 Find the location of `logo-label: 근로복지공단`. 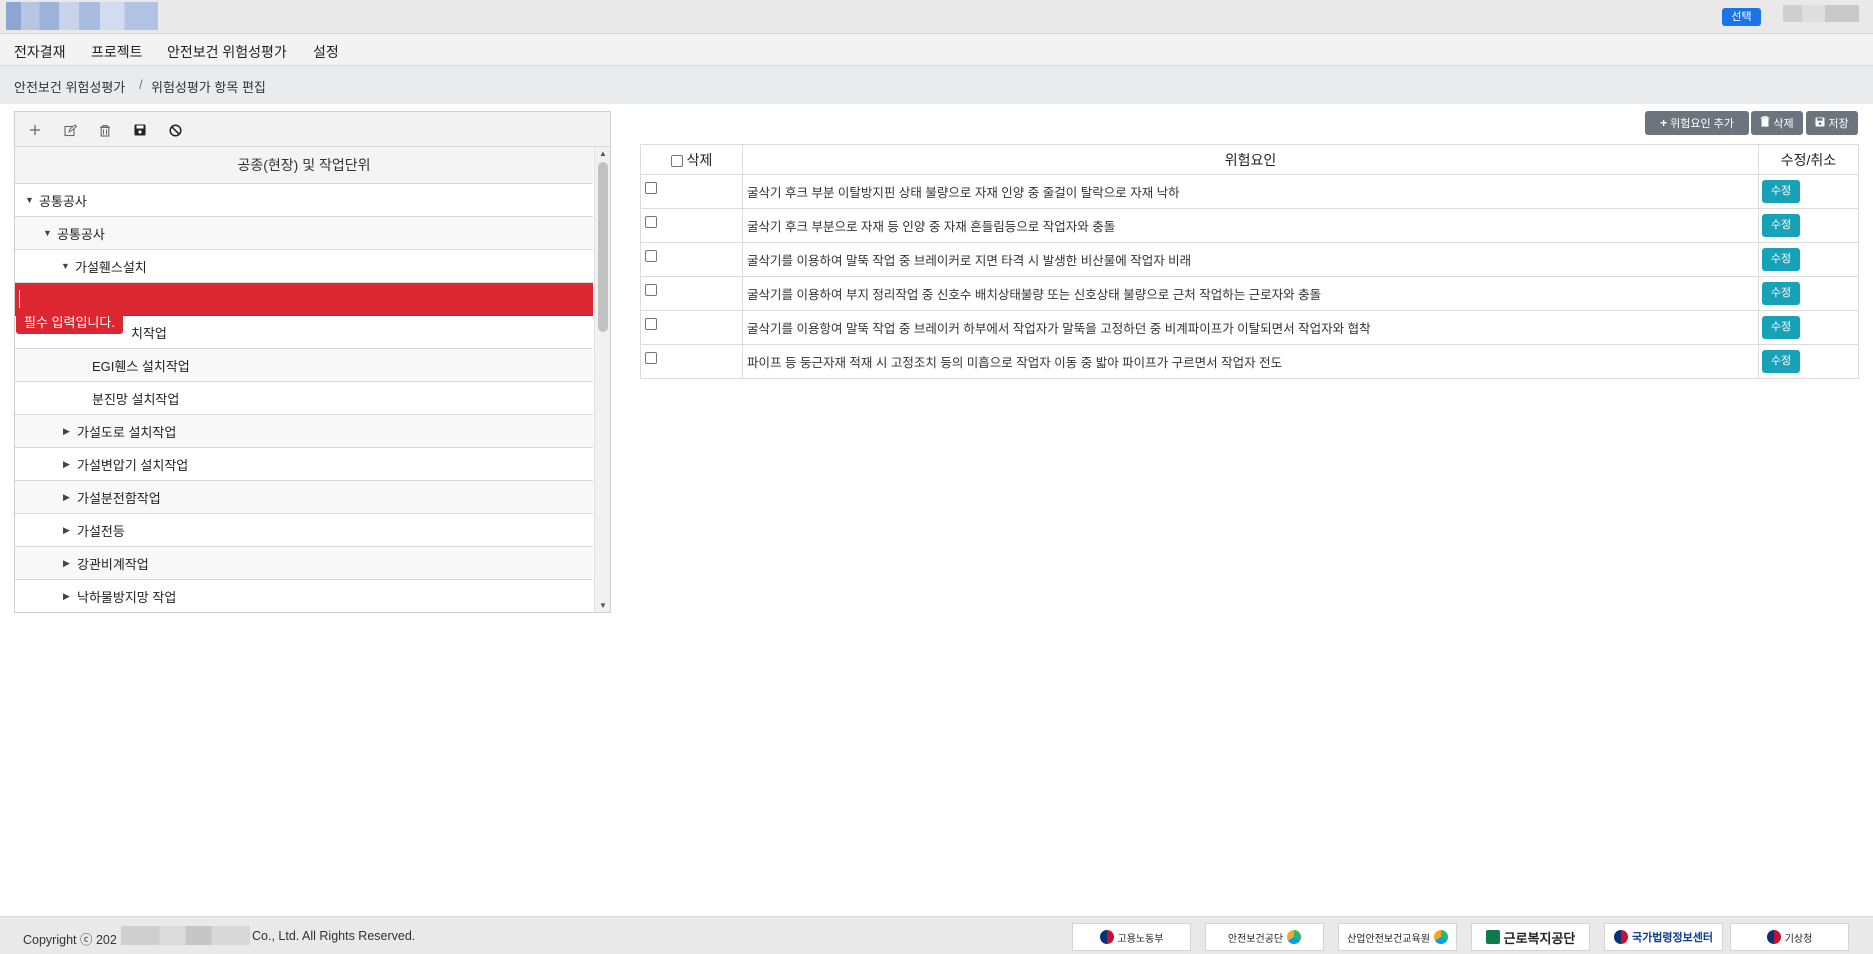

logo-label: 근로복지공단 is located at coordinates (1539, 938).